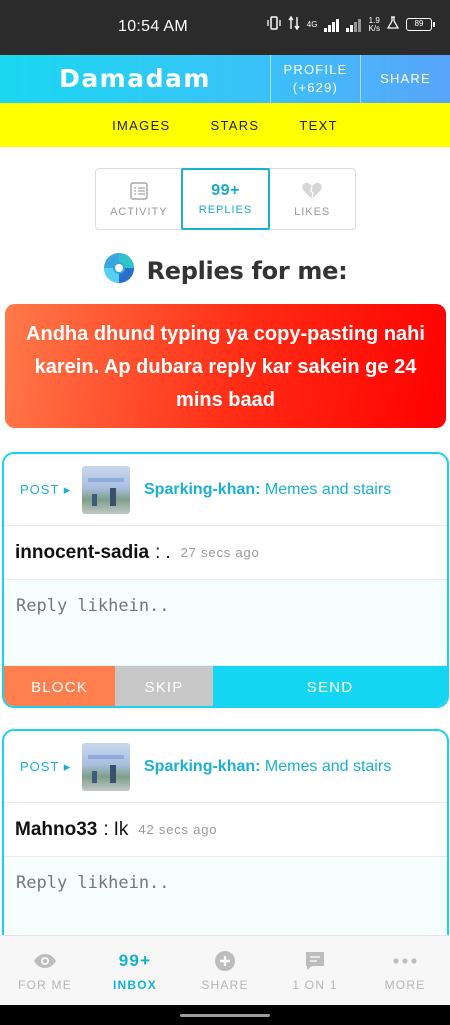 The width and height of the screenshot is (450, 1025). What do you see at coordinates (315, 985) in the screenshot?
I see `nav-one-on-one-label: 1 ON 1` at bounding box center [315, 985].